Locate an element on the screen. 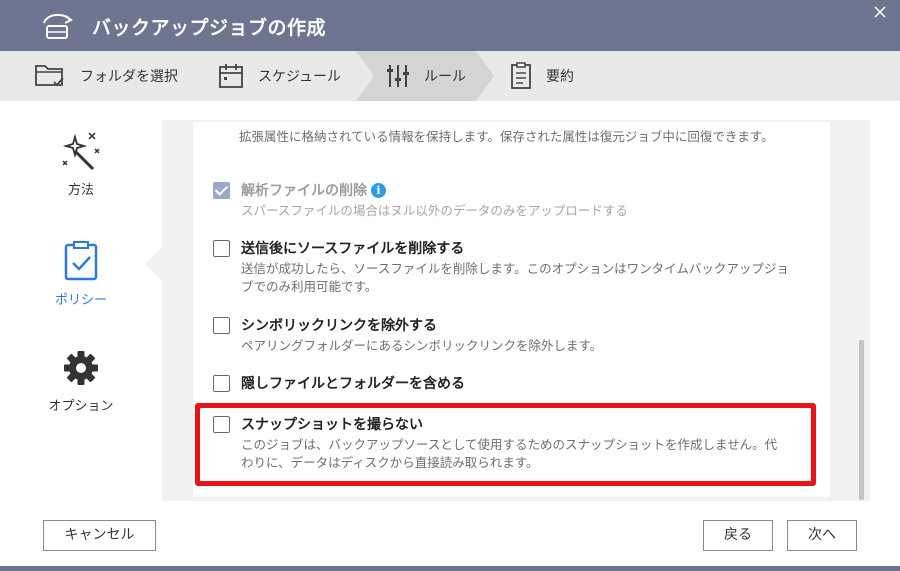  wizard-steps: フォルダを選択 スケジュール ルール 要約 is located at coordinates (450, 76).